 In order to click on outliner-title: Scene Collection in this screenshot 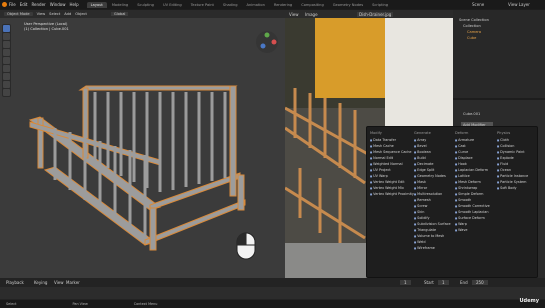, I will do `click(474, 20)`.